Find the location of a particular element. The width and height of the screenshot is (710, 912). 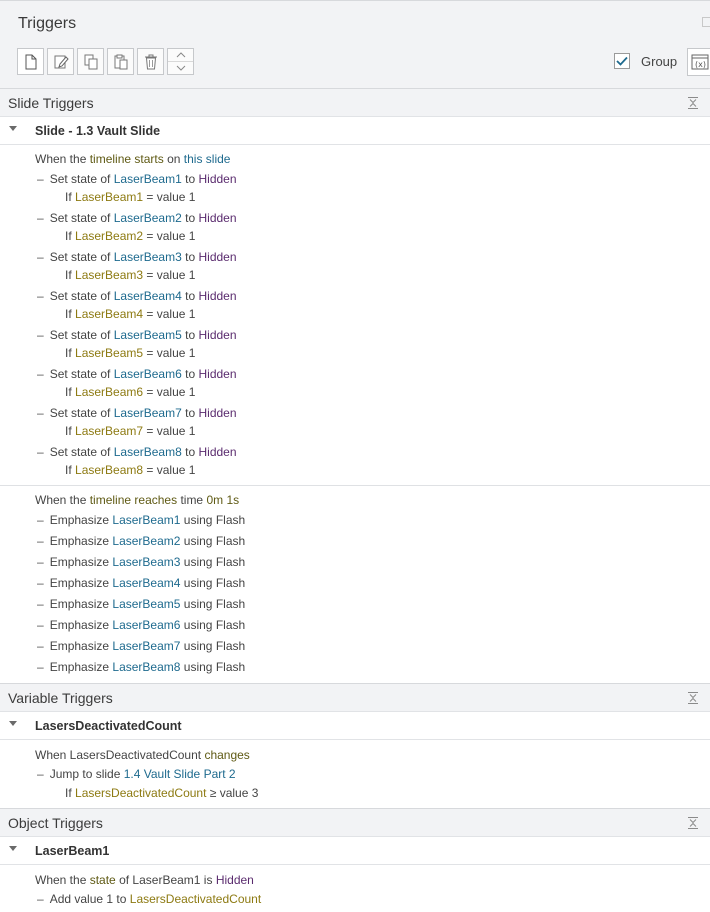

set-state-action: – Set state of LaserBeam2 to Hidden is located at coordinates (137, 218).